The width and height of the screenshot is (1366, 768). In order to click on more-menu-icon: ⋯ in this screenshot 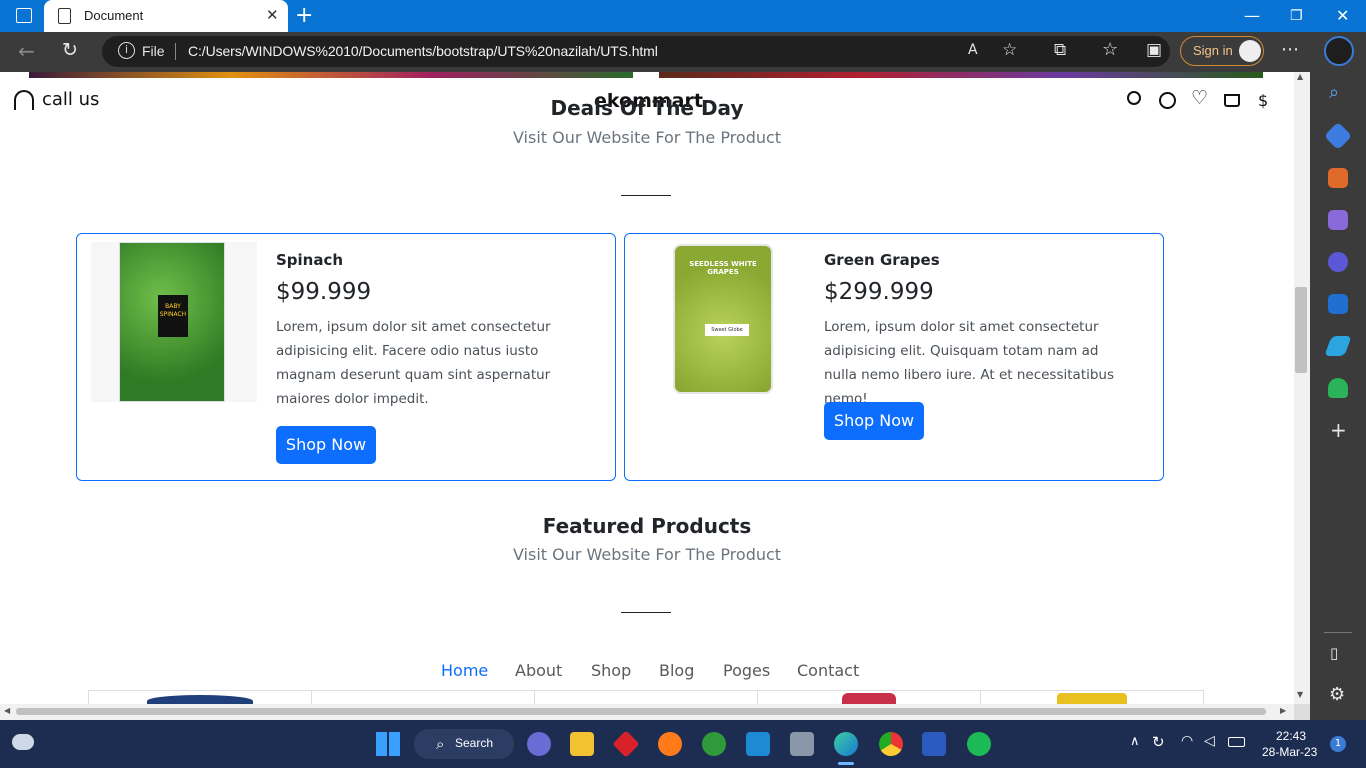, I will do `click(1290, 49)`.